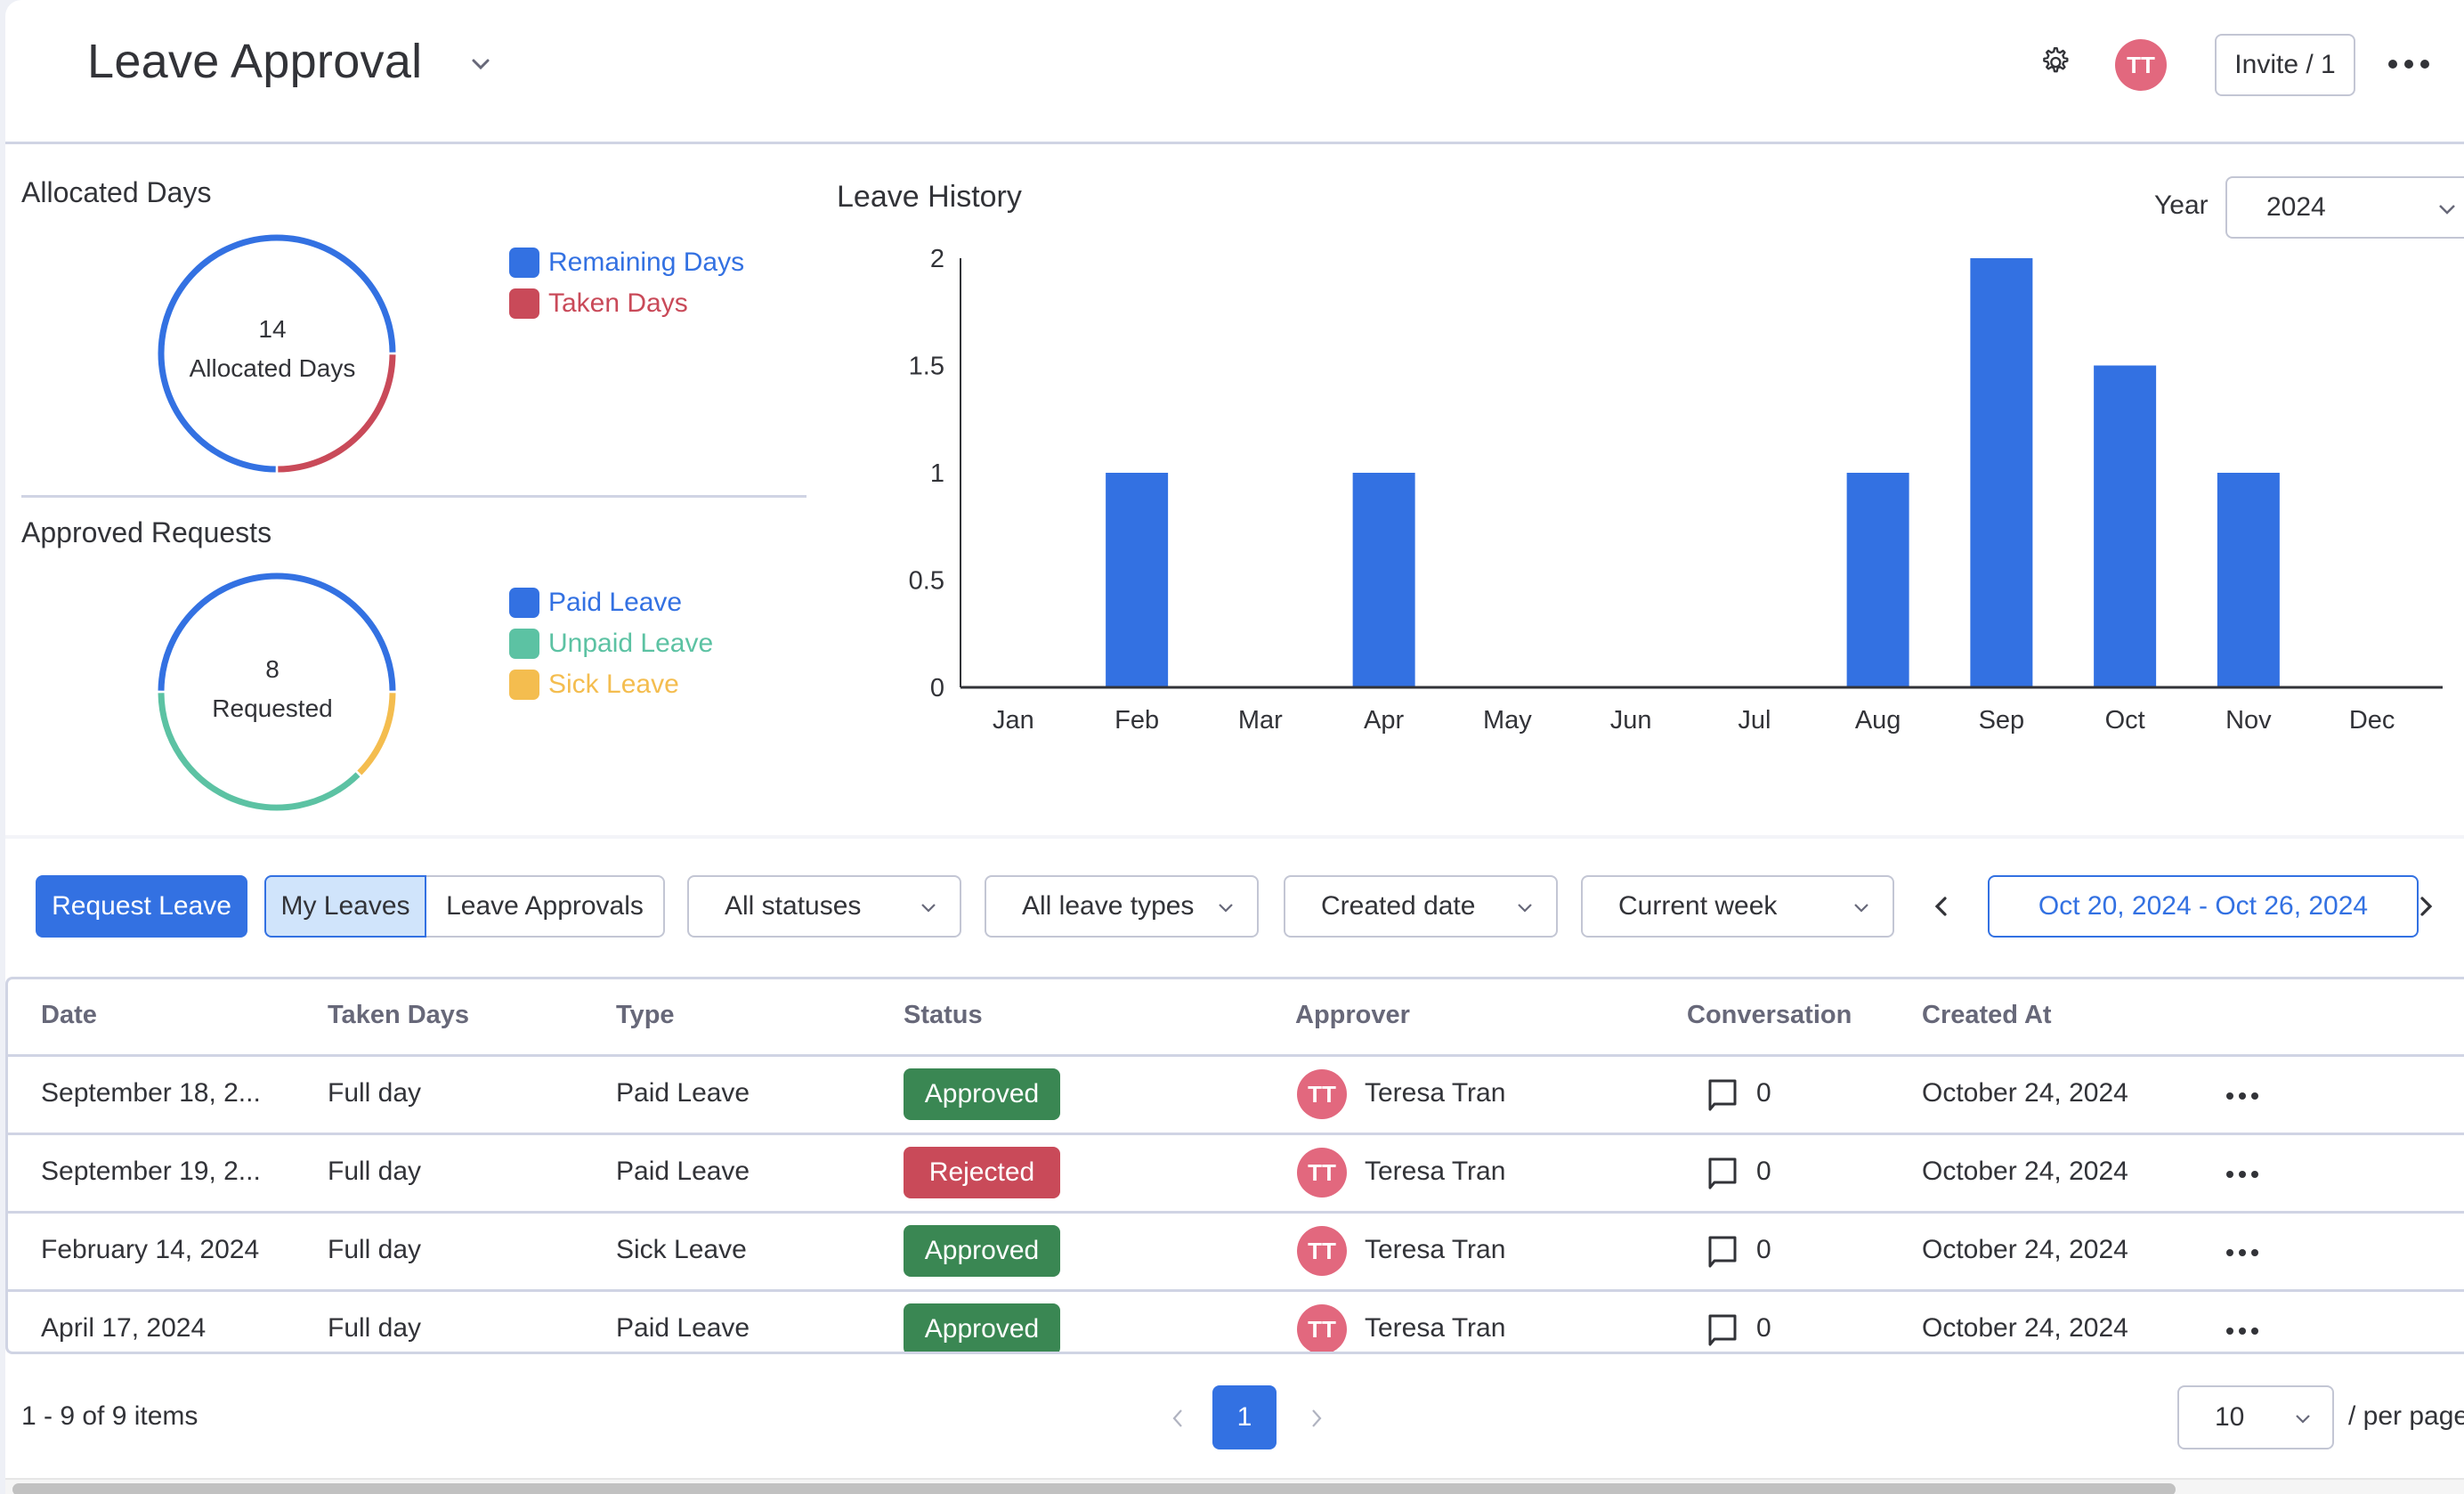  What do you see at coordinates (626, 263) in the screenshot?
I see `legend-remaining-days: Remaining Days` at bounding box center [626, 263].